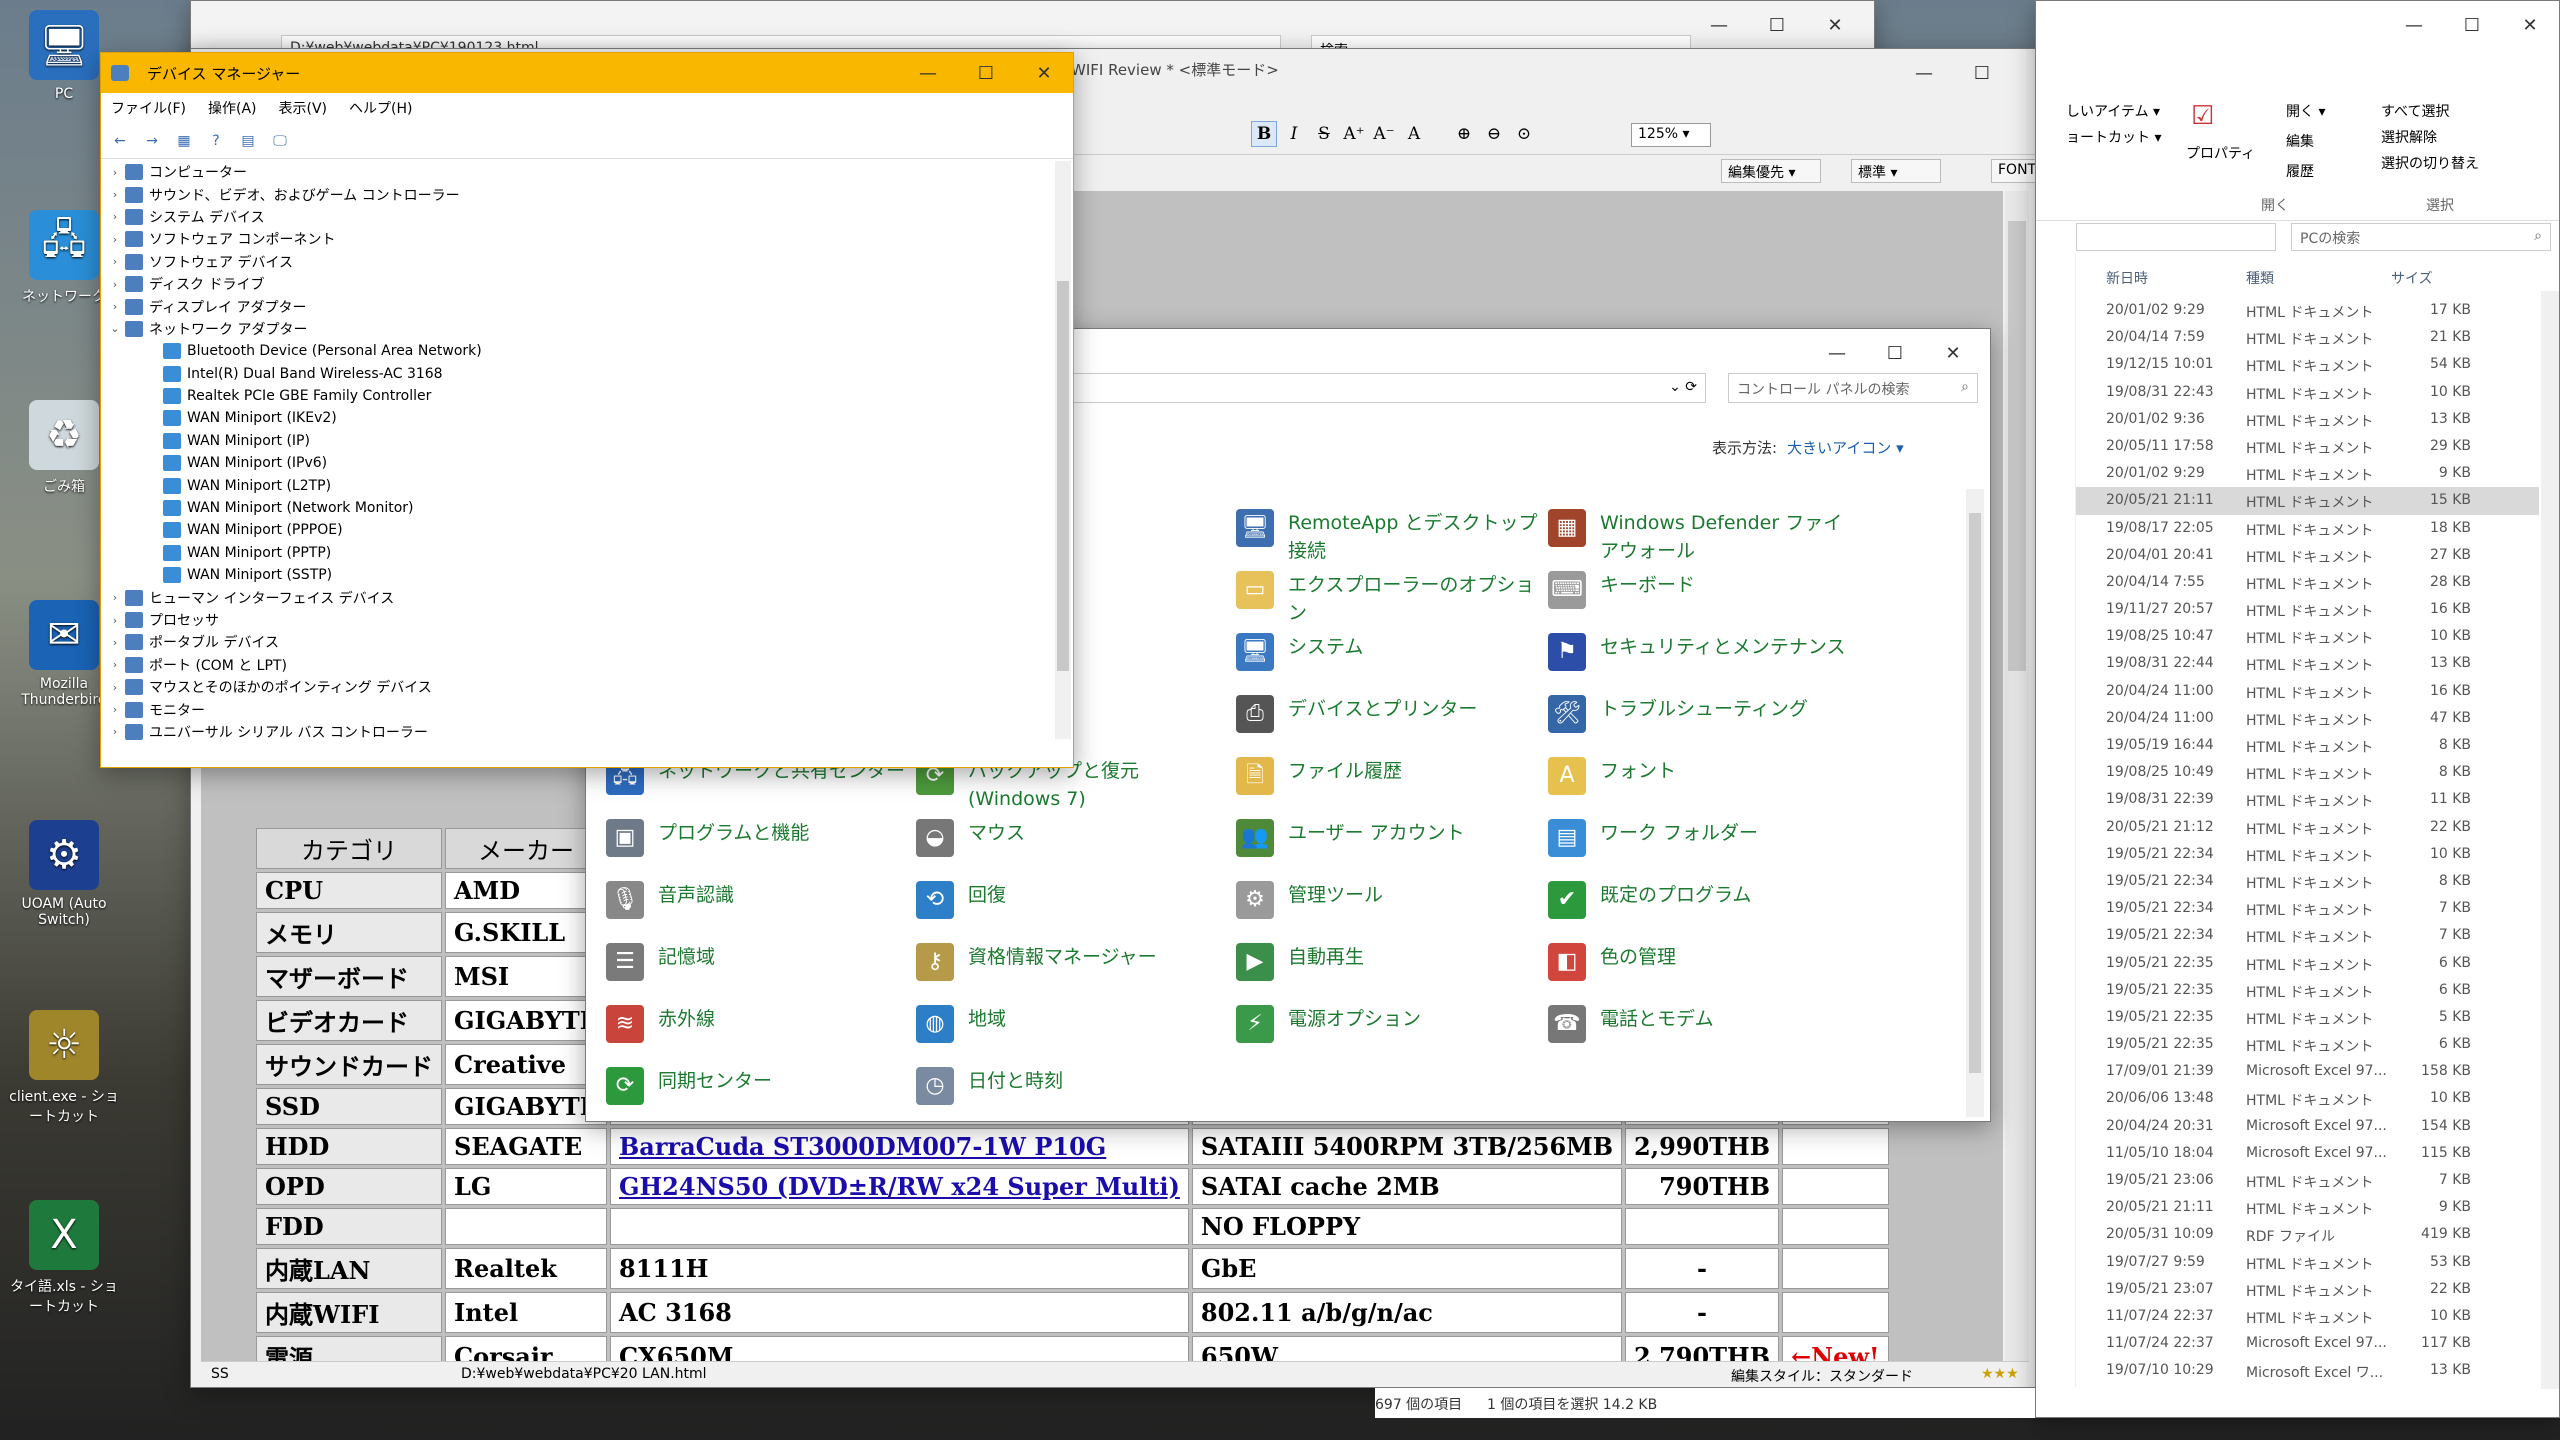 The width and height of the screenshot is (2560, 1440). I want to click on cp-item: ▭ エクスプローラーのオプション, so click(1391, 599).